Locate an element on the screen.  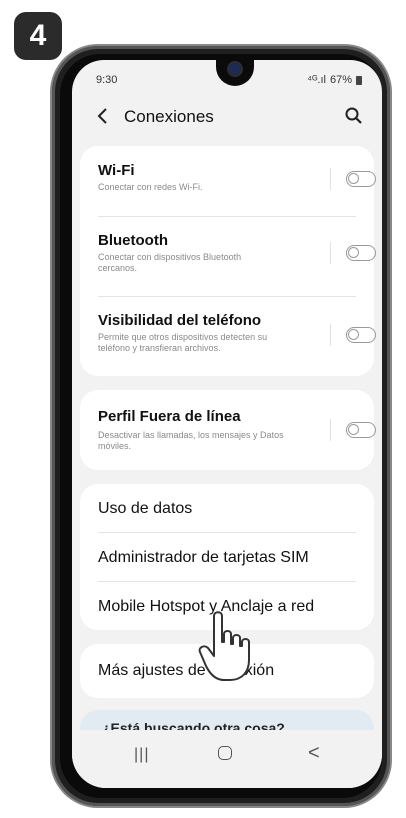
list-item-wifi: Wi-Fi Conectar con redes Wi-Fi. is located at coordinates (228, 177).